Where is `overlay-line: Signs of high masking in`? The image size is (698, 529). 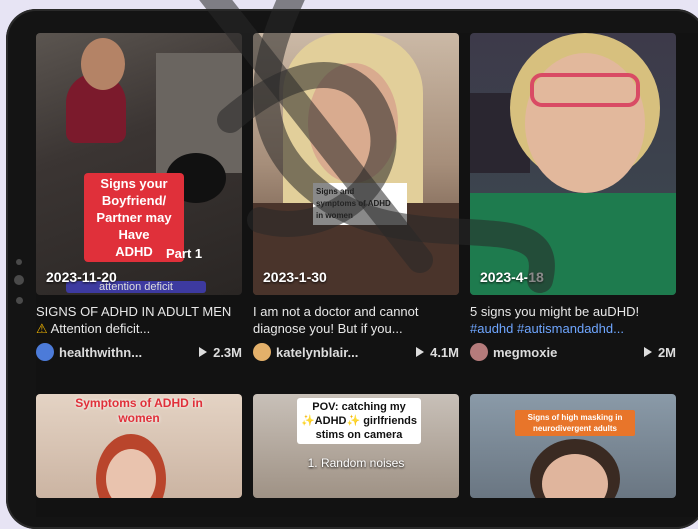
overlay-line: Signs of high masking in is located at coordinates (575, 417).